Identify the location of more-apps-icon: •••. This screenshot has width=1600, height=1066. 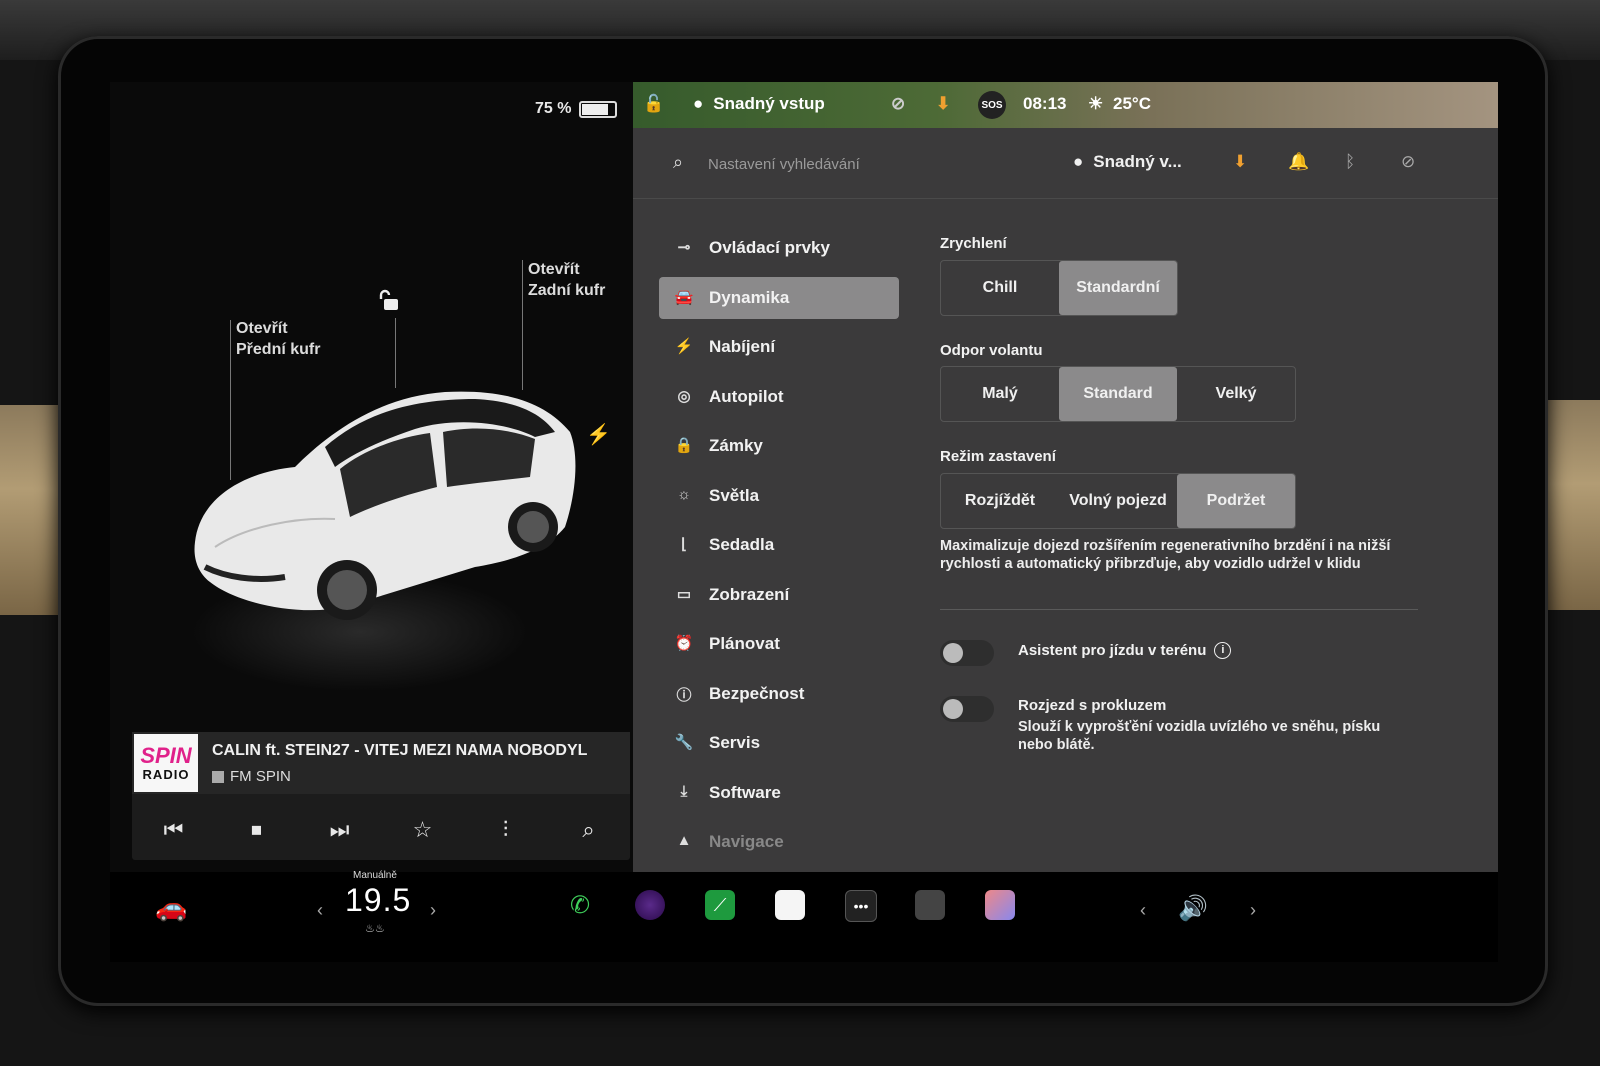
(861, 906).